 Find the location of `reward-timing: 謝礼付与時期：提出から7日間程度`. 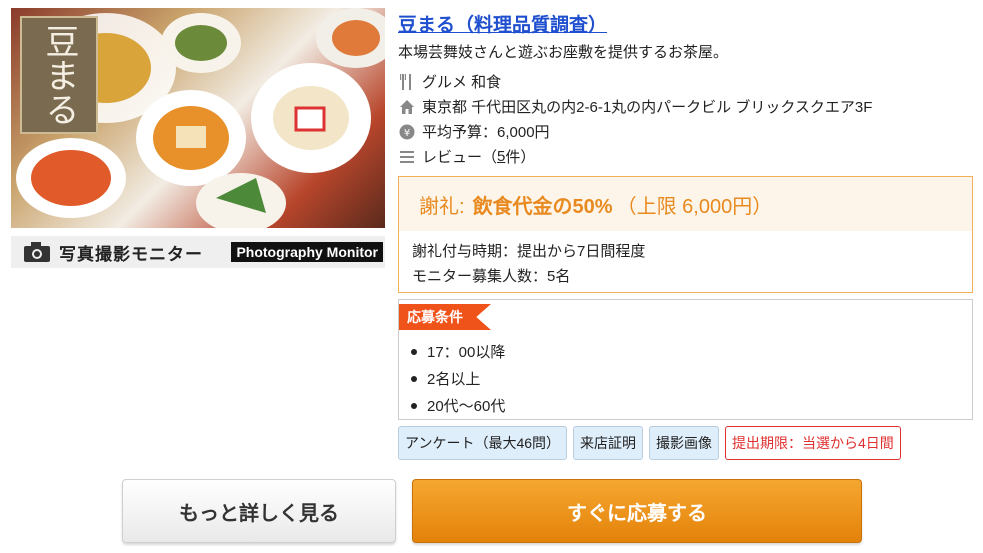

reward-timing: 謝礼付与時期：提出から7日間程度 is located at coordinates (529, 251).